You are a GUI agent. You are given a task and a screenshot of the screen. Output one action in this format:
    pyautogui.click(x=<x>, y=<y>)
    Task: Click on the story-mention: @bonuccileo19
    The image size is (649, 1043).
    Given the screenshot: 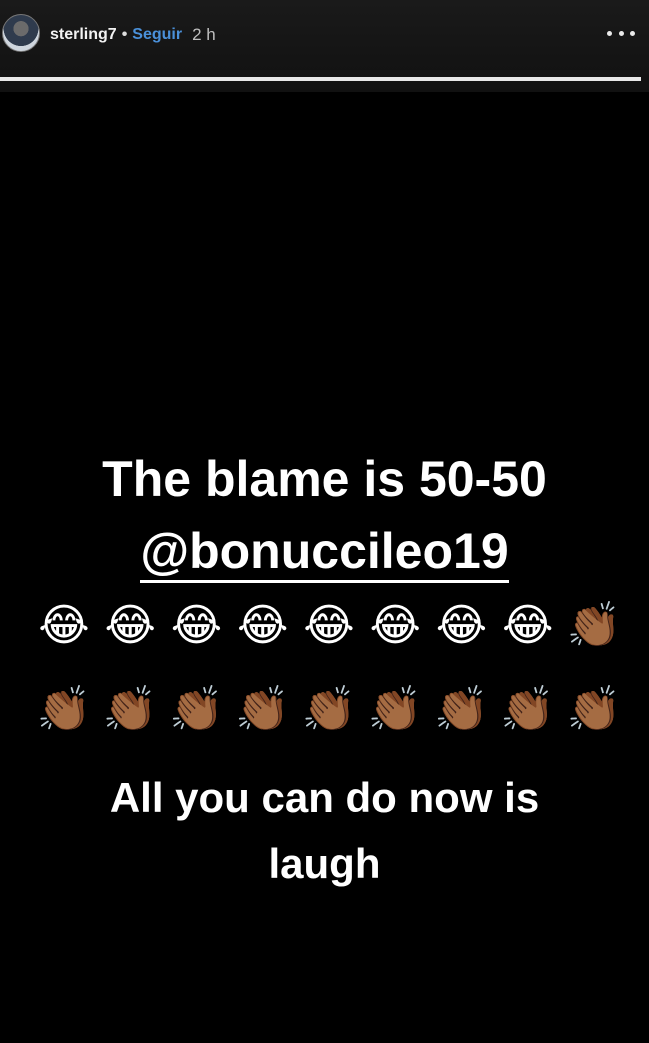 What is the action you would take?
    pyautogui.click(x=324, y=552)
    